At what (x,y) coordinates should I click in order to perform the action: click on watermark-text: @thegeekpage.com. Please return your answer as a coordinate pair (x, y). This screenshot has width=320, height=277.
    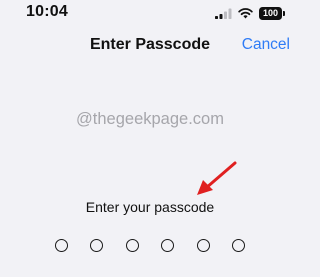
    Looking at the image, I should click on (150, 119).